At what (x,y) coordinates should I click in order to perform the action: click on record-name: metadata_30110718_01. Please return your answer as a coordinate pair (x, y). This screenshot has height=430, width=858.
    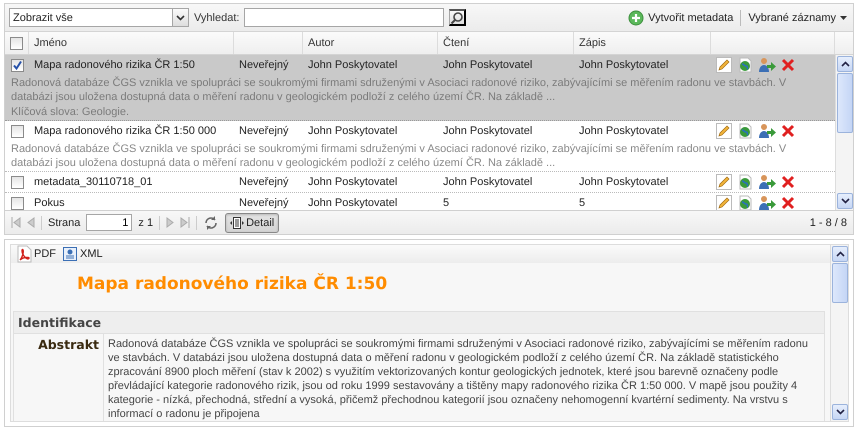
    Looking at the image, I should click on (93, 182).